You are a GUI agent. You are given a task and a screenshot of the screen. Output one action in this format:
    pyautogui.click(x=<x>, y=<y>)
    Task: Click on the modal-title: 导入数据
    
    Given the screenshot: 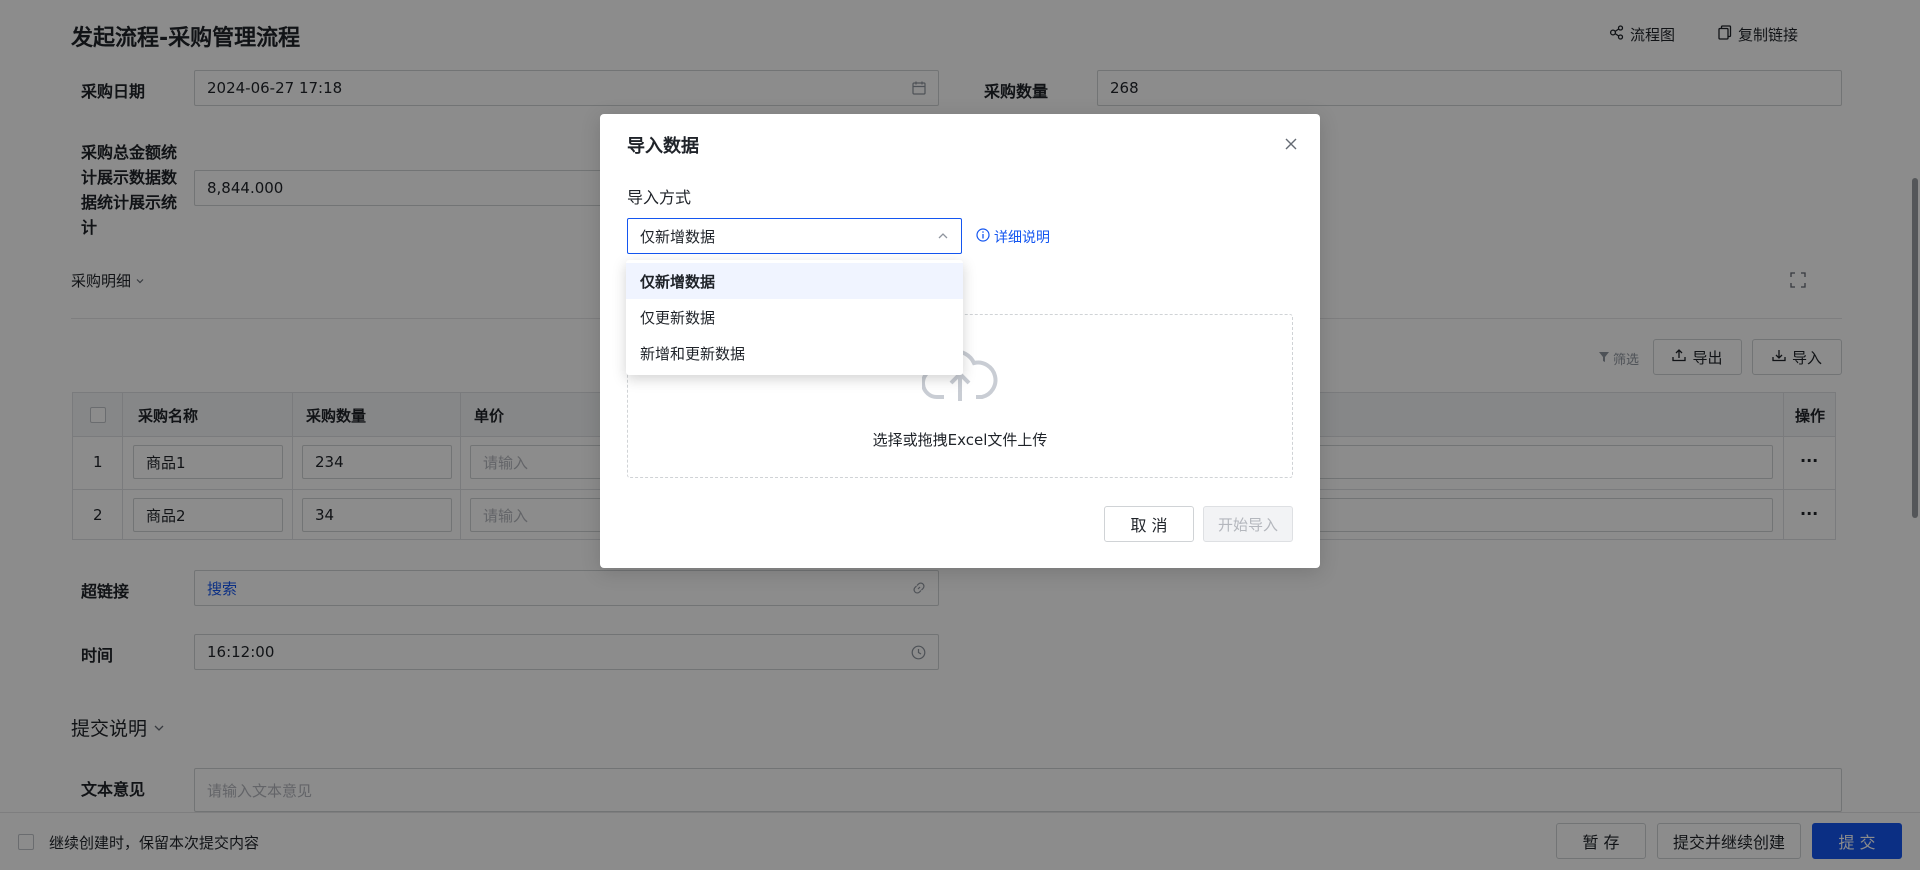 What is the action you would take?
    pyautogui.click(x=663, y=146)
    